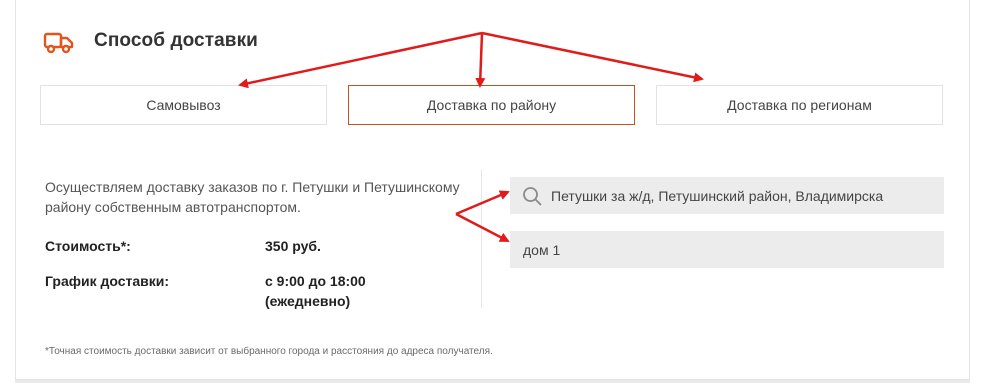 The width and height of the screenshot is (983, 389). Describe the element at coordinates (799, 105) in the screenshot. I see `tab-regional-delivery: Доставка по регионам` at that location.